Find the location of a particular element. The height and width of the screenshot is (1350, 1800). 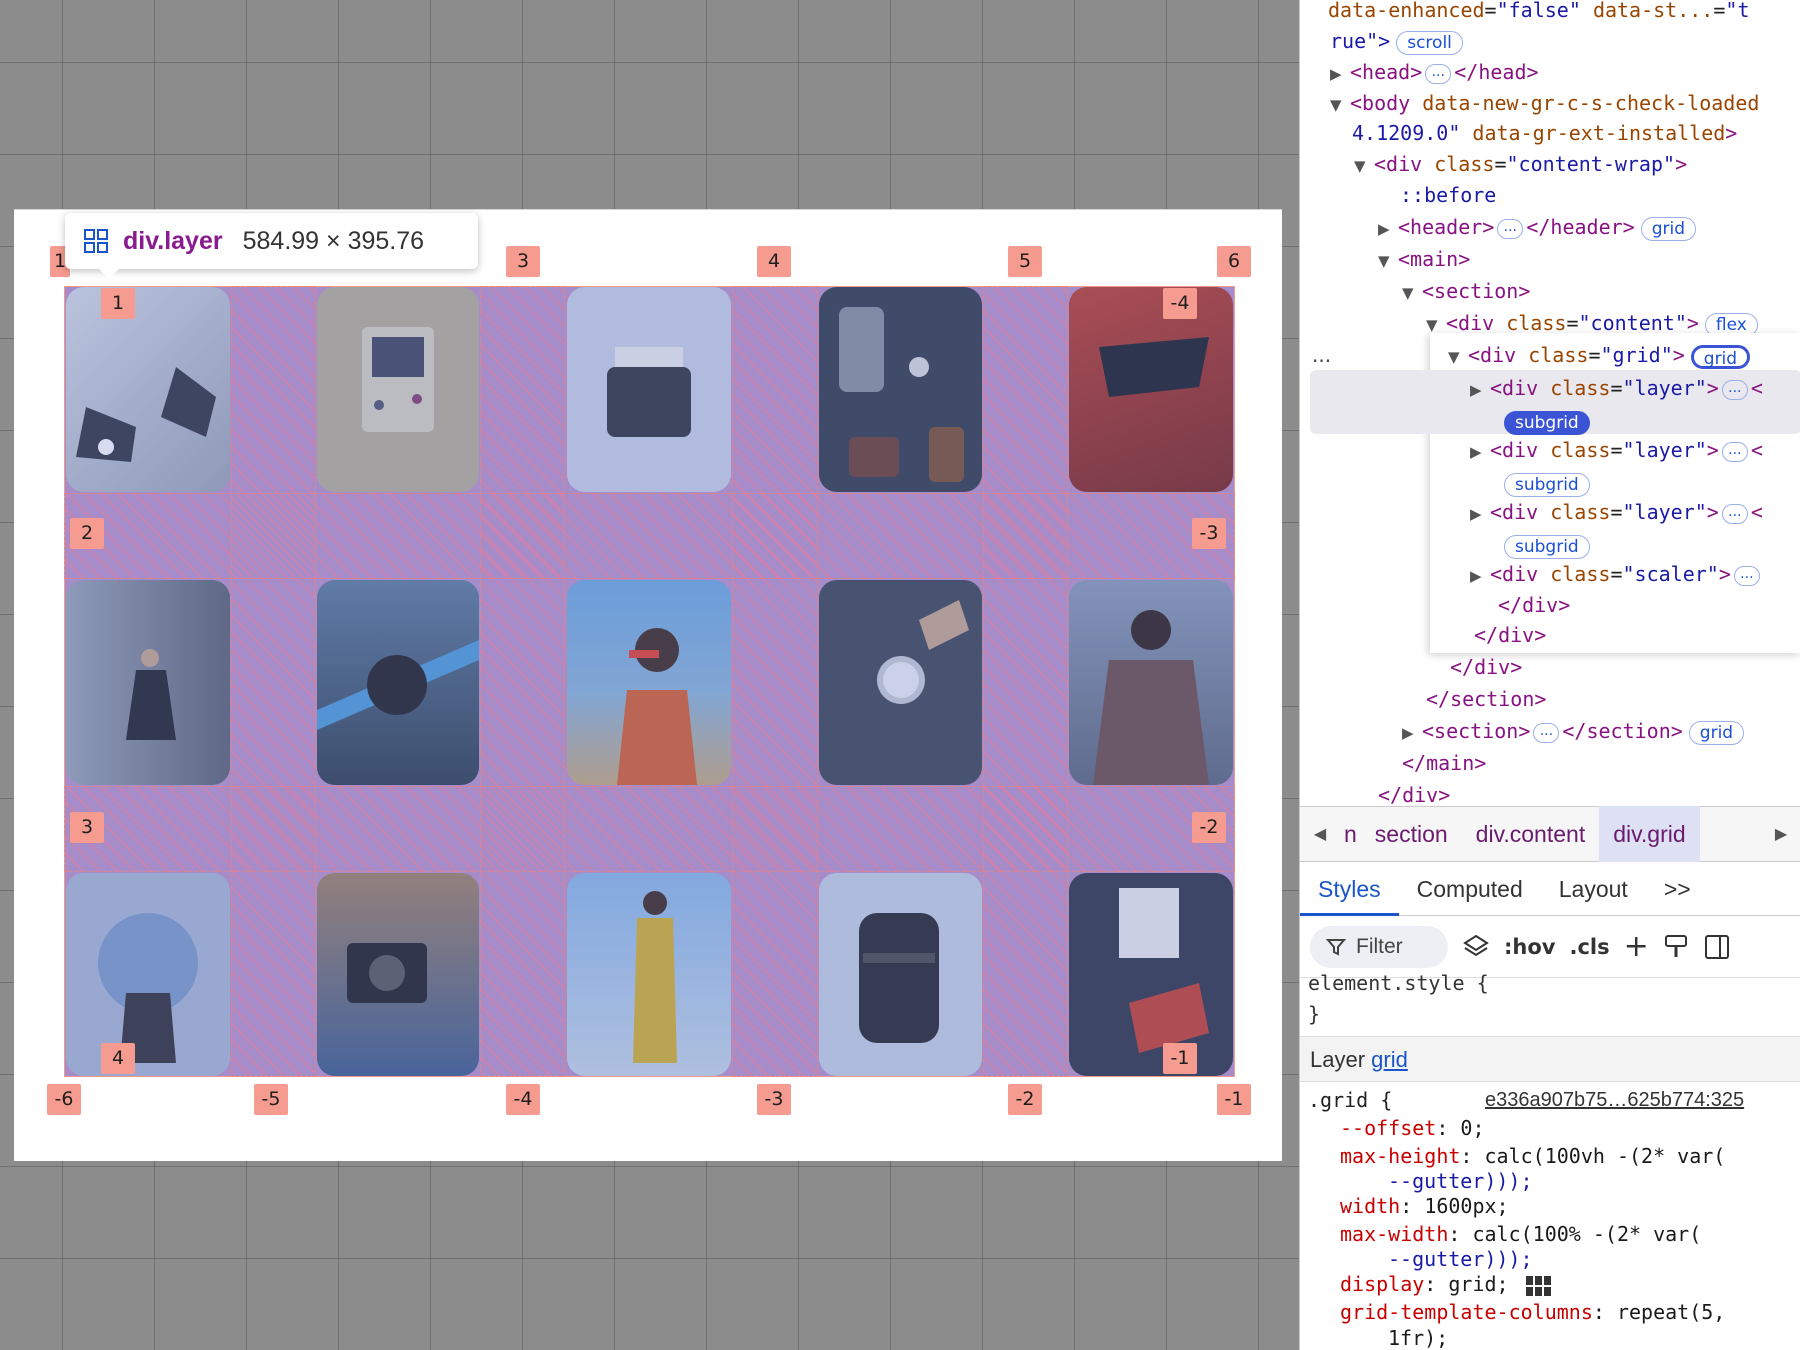

style-declaration: grid-template-columns: repeat(5, is located at coordinates (1532, 1312).